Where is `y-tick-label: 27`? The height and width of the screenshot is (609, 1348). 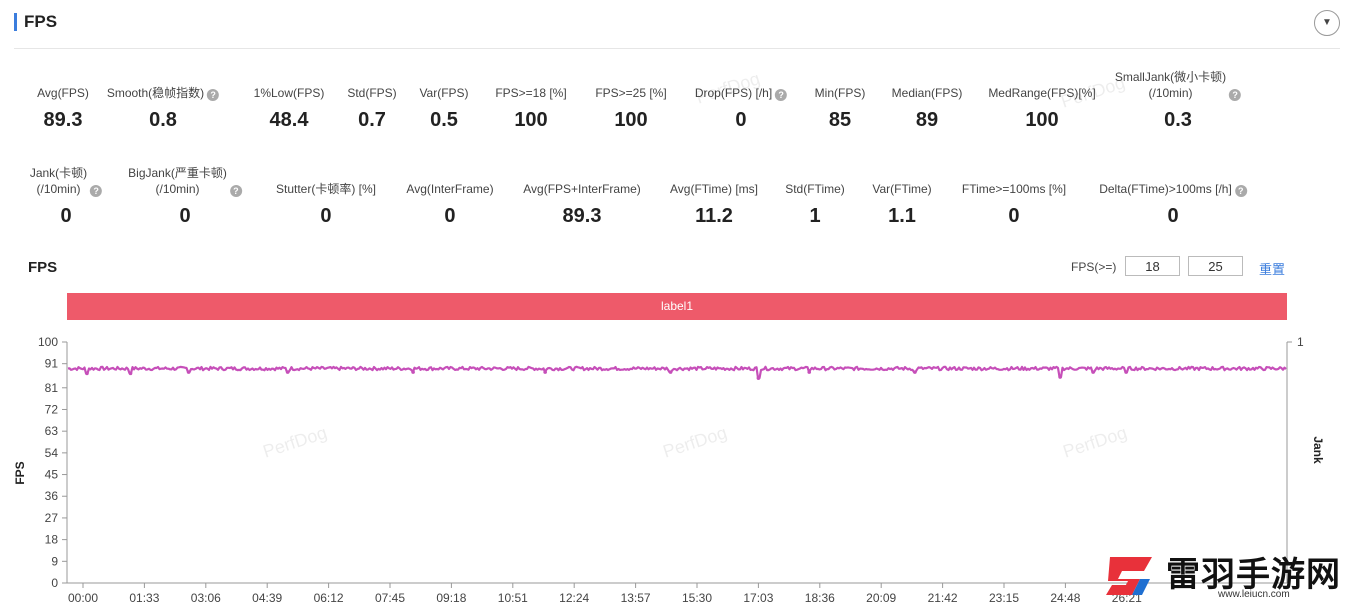
y-tick-label: 27 is located at coordinates (52, 518).